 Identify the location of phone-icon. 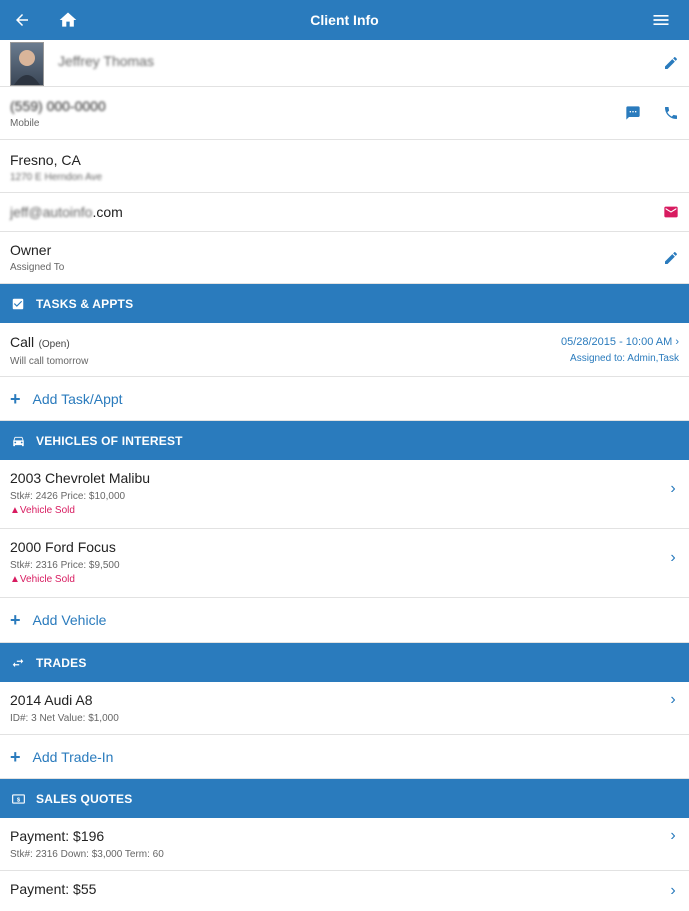
(671, 113).